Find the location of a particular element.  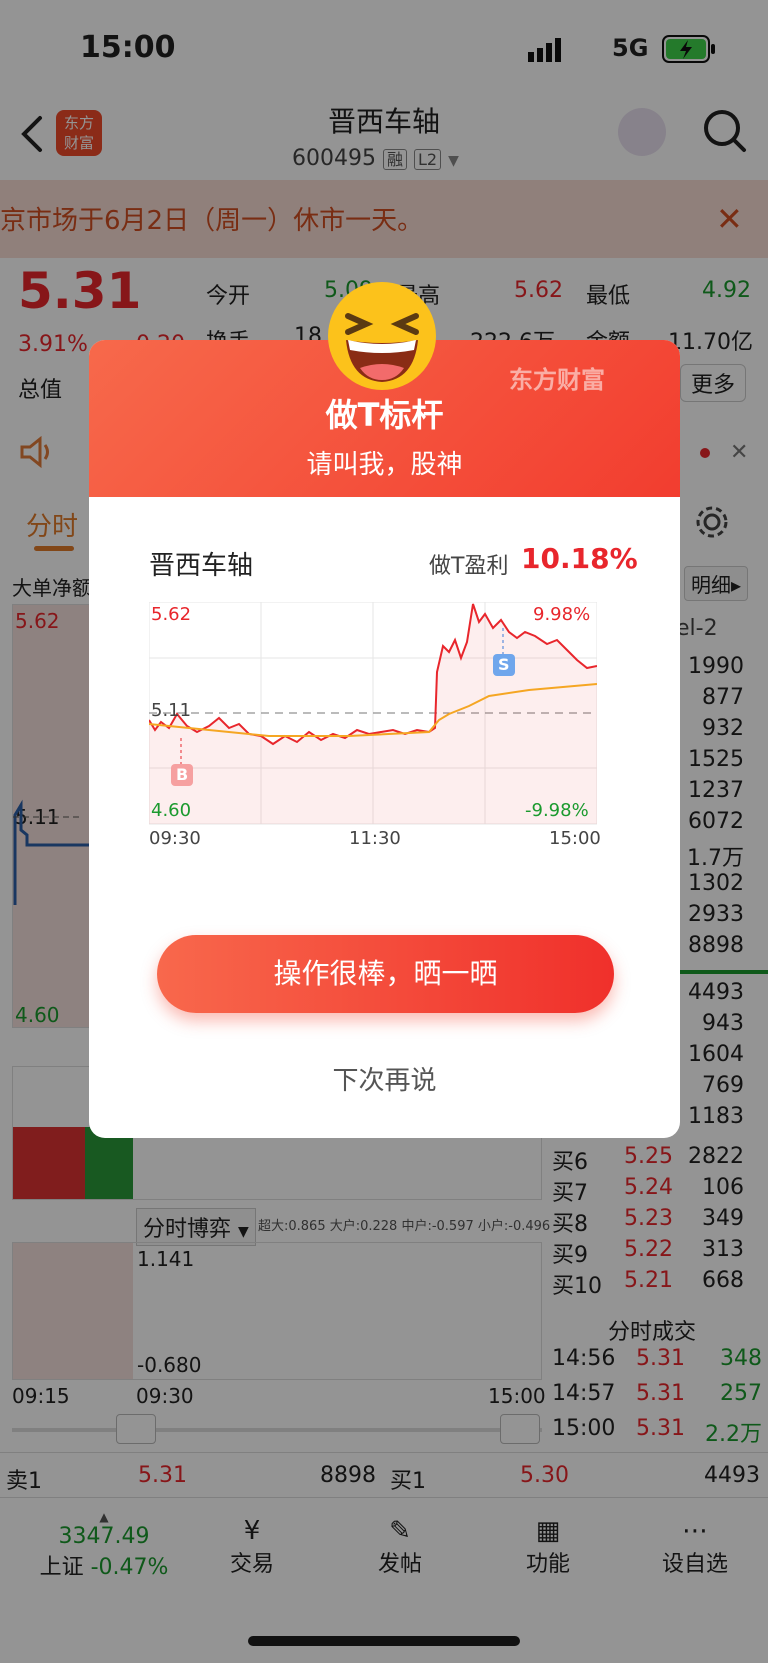

laughing-emoji-icon is located at coordinates (382, 336).